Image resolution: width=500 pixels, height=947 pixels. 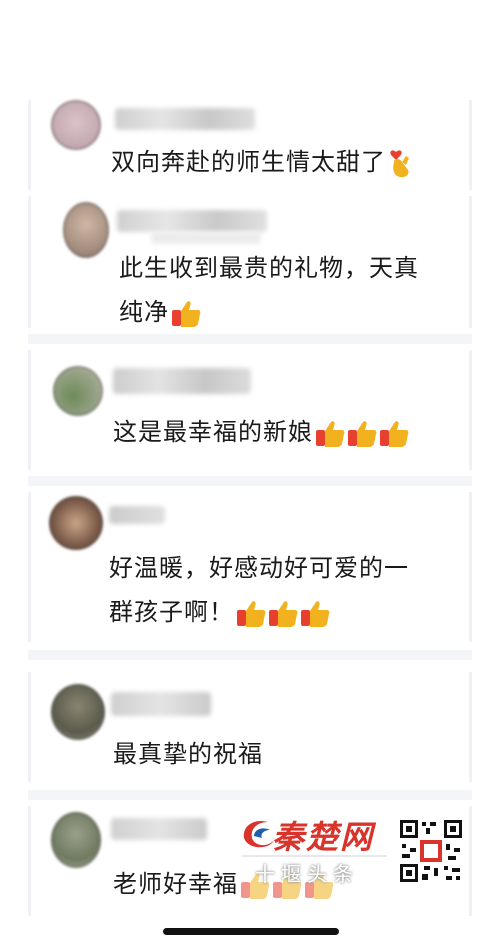 I want to click on comment-text: 好温暖，好感动好可爱的一, so click(x=259, y=568).